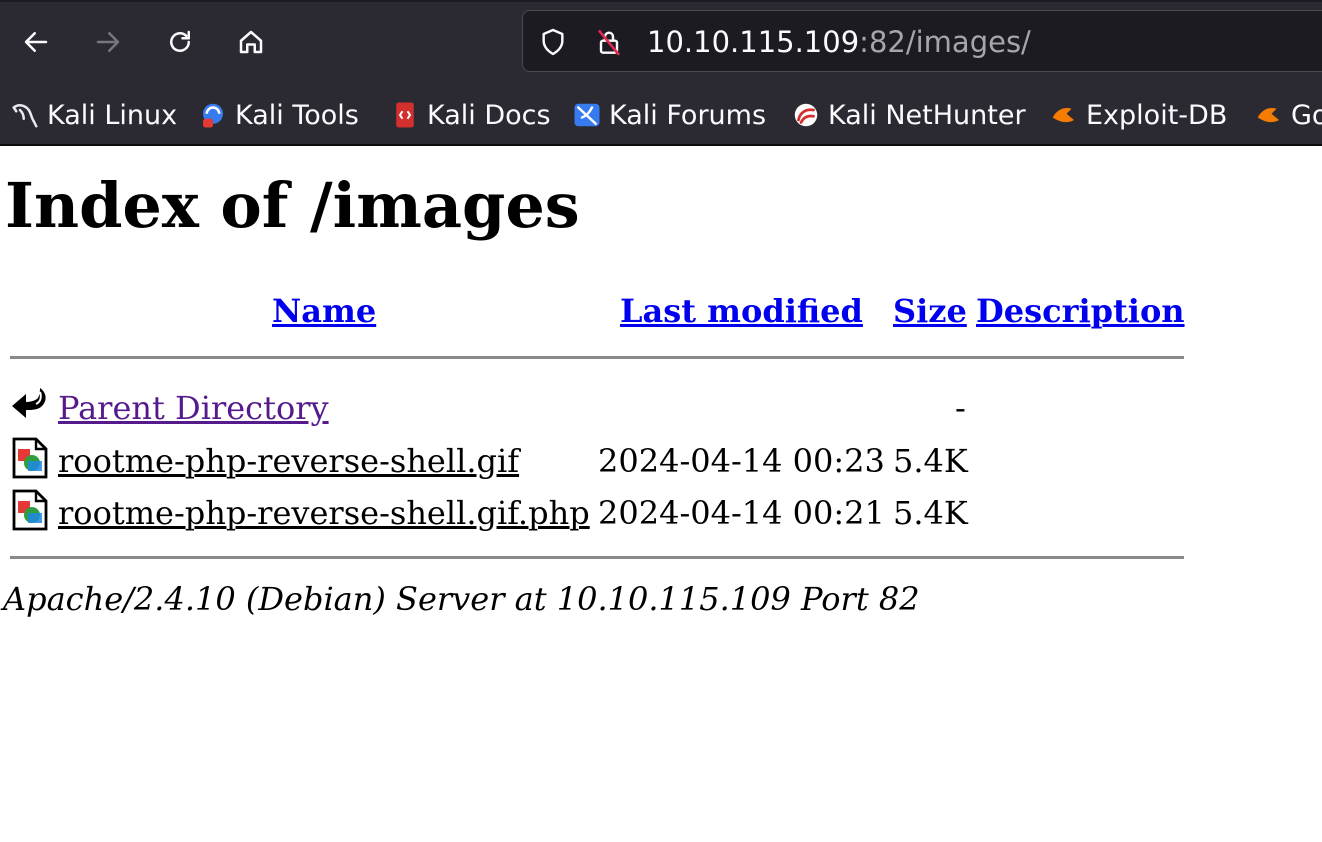 This screenshot has width=1322, height=842. What do you see at coordinates (324, 311) in the screenshot?
I see `sort-by-name-link: Name` at bounding box center [324, 311].